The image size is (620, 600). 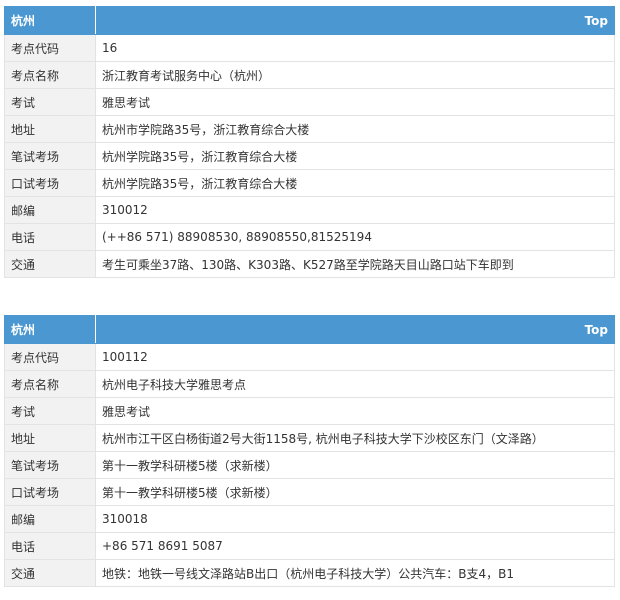 What do you see at coordinates (355, 237) in the screenshot?
I see `row-value: (++86 571) 88908530, 88908550,81525194` at bounding box center [355, 237].